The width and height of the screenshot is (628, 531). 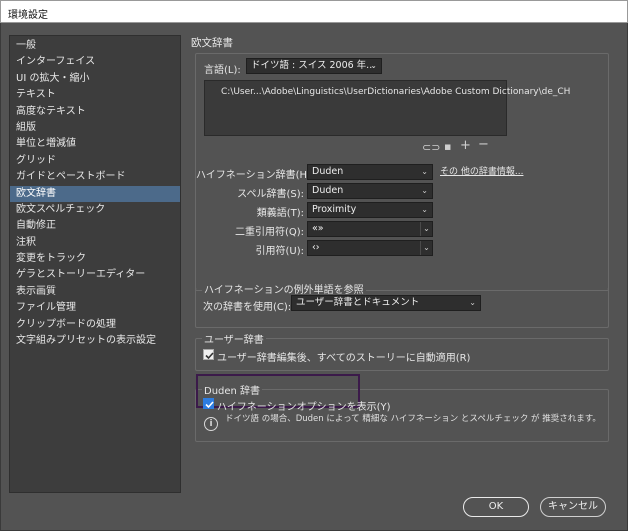 I want to click on hyphenation-dictionary-value: Duden, so click(x=328, y=171).